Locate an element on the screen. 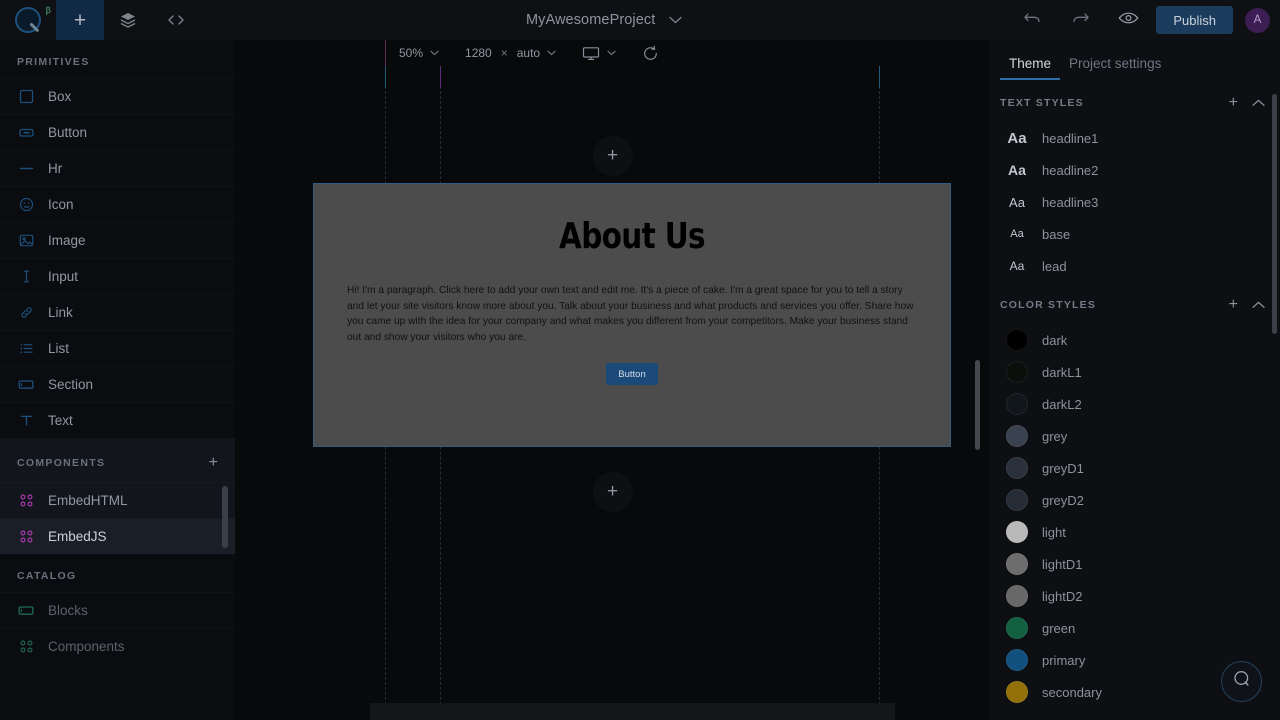  color-style-row: lightD2 is located at coordinates (1135, 596).